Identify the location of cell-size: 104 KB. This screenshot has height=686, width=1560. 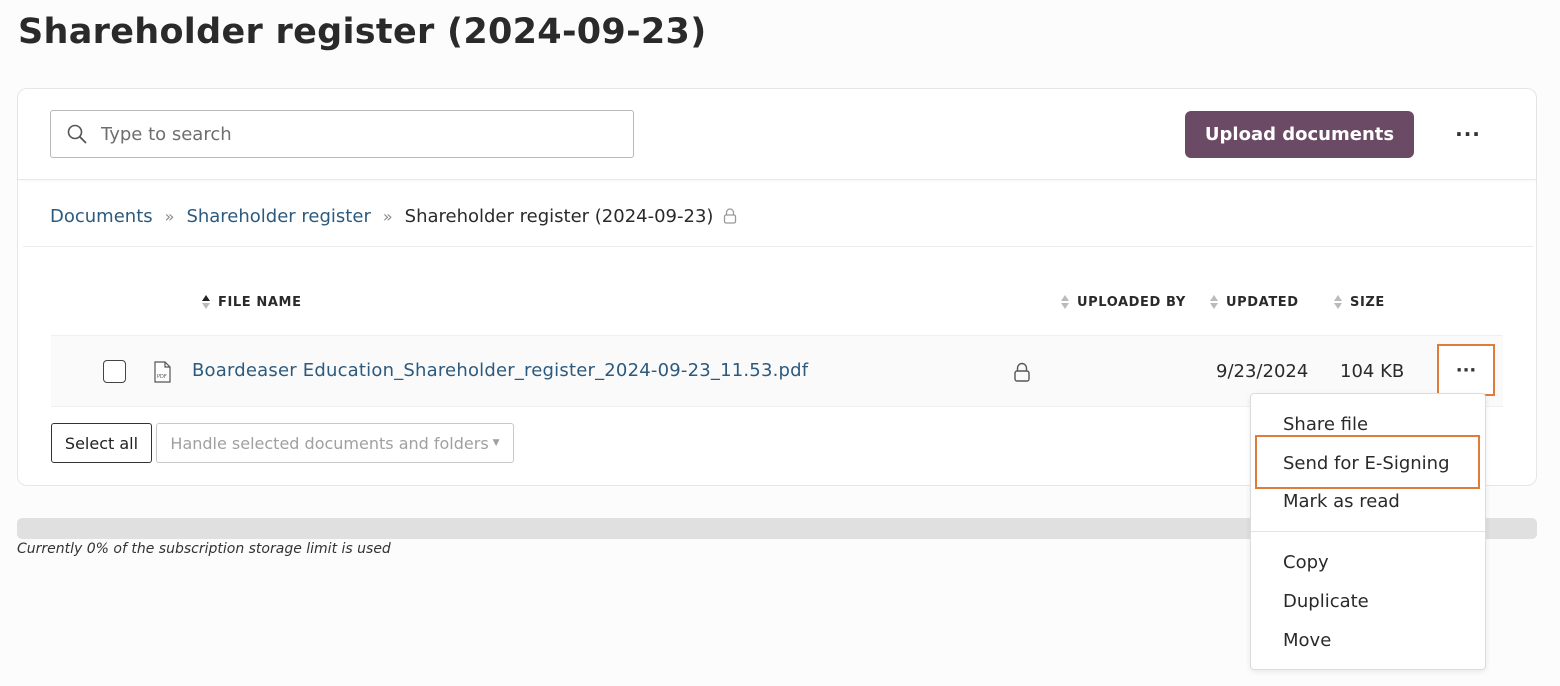
(1372, 371).